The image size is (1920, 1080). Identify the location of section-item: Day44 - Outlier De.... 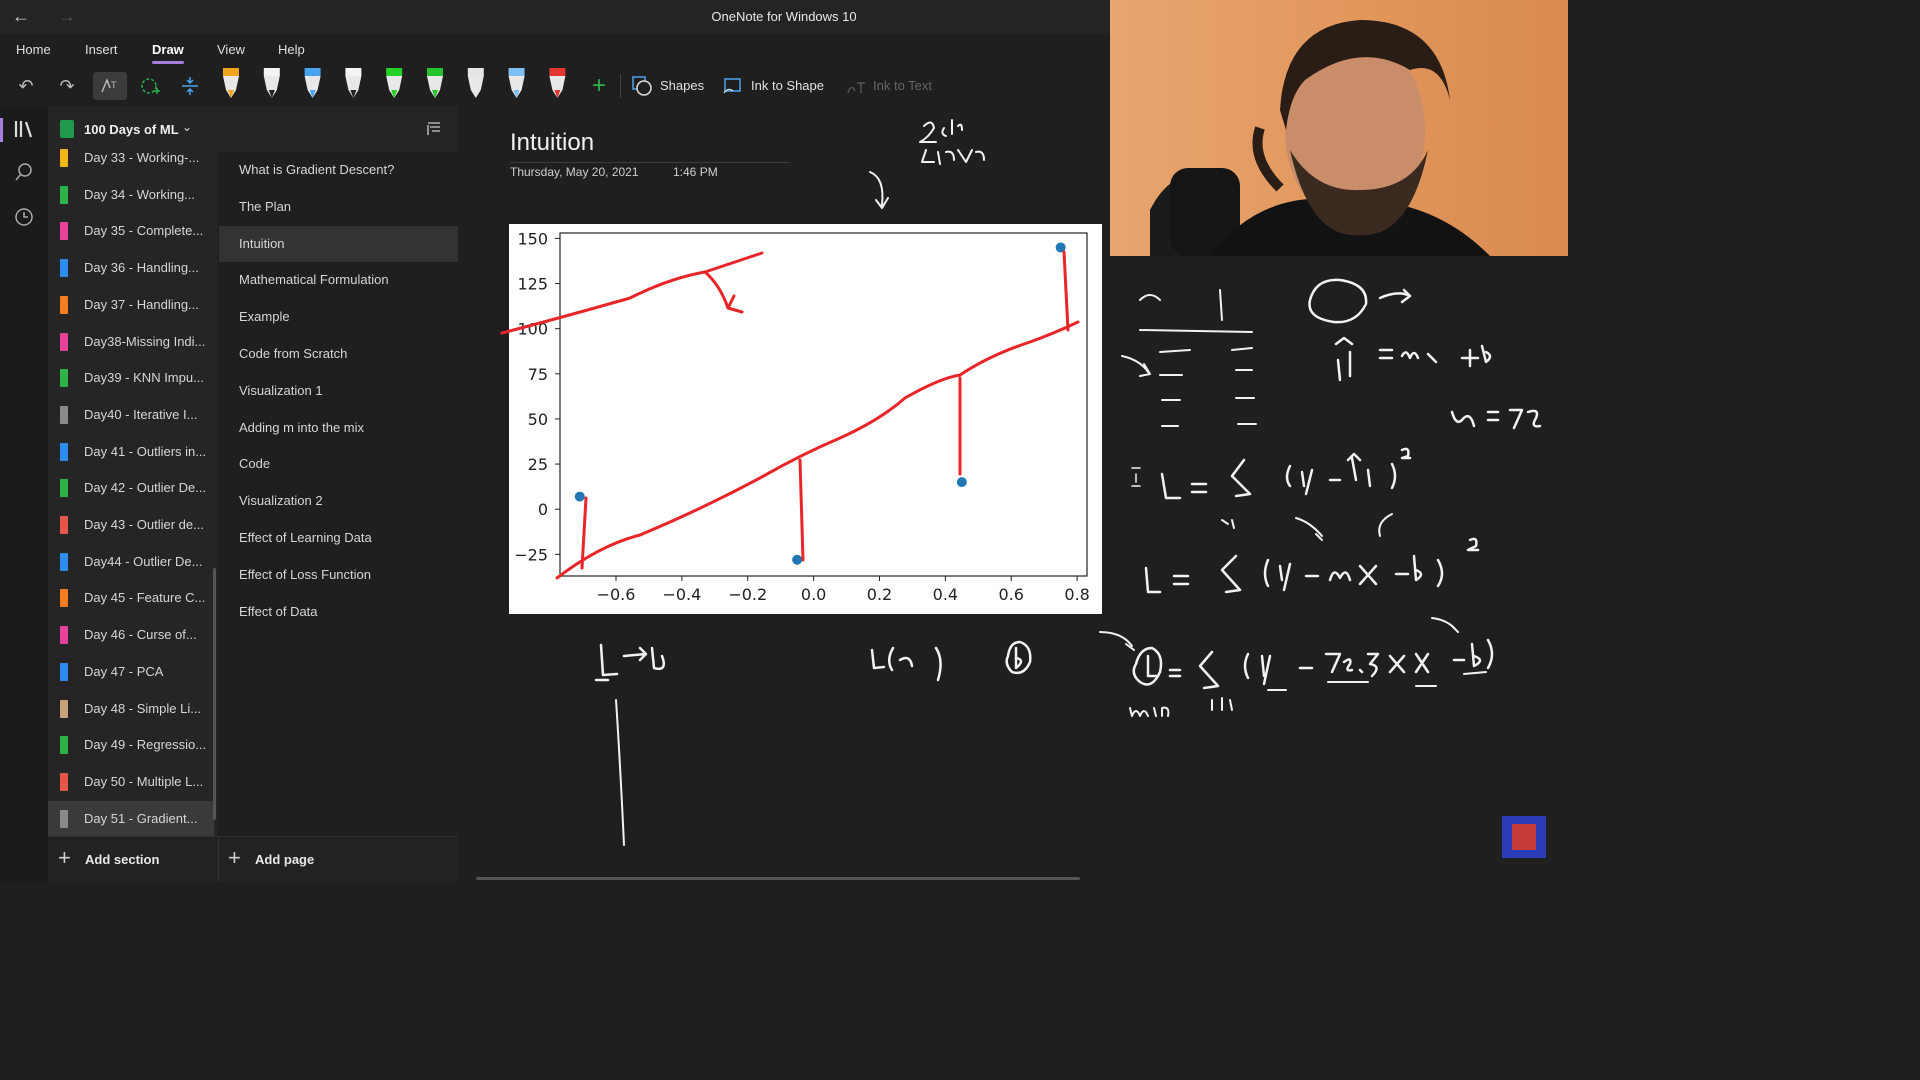
(131, 562).